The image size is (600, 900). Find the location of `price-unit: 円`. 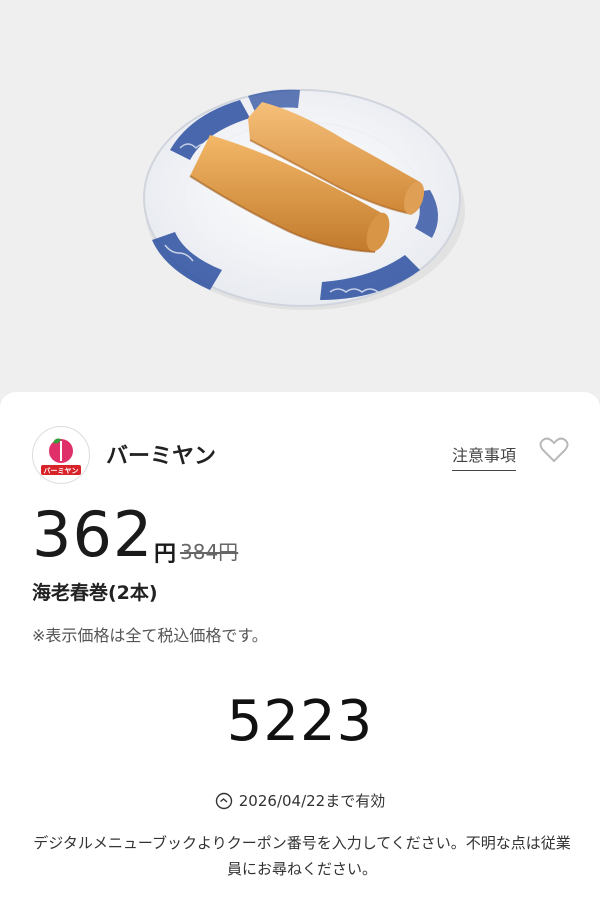

price-unit: 円 is located at coordinates (165, 554).